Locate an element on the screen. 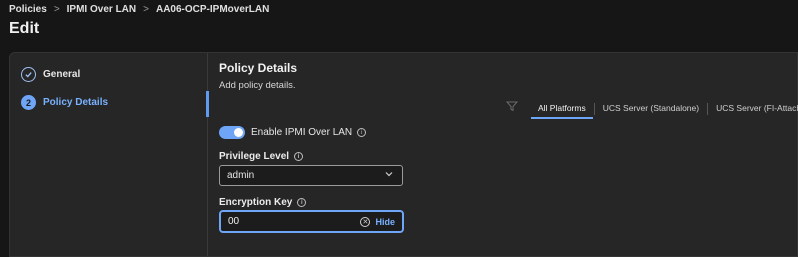  section-subtitle: Add policy details. is located at coordinates (257, 85).